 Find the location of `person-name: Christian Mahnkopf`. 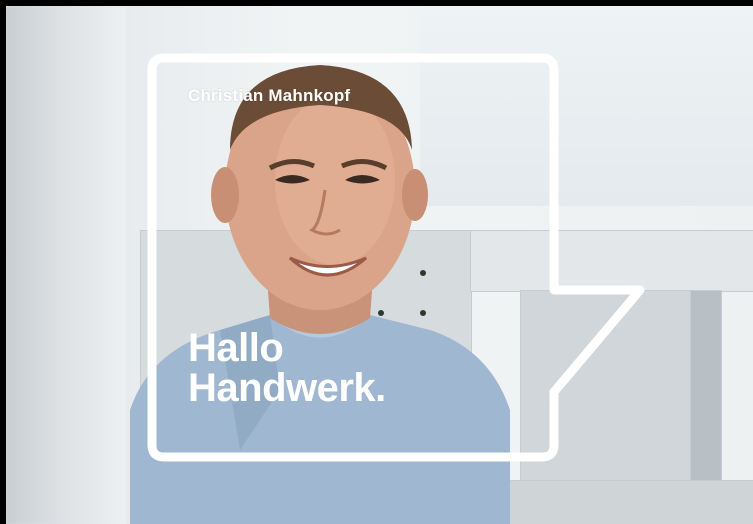

person-name: Christian Mahnkopf is located at coordinates (269, 95).